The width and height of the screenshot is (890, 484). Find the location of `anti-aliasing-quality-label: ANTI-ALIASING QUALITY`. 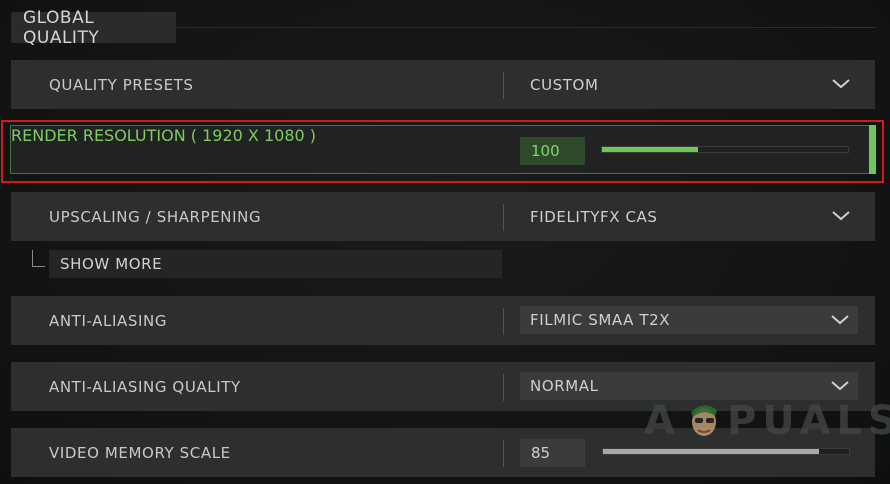

anti-aliasing-quality-label: ANTI-ALIASING QUALITY is located at coordinates (145, 386).